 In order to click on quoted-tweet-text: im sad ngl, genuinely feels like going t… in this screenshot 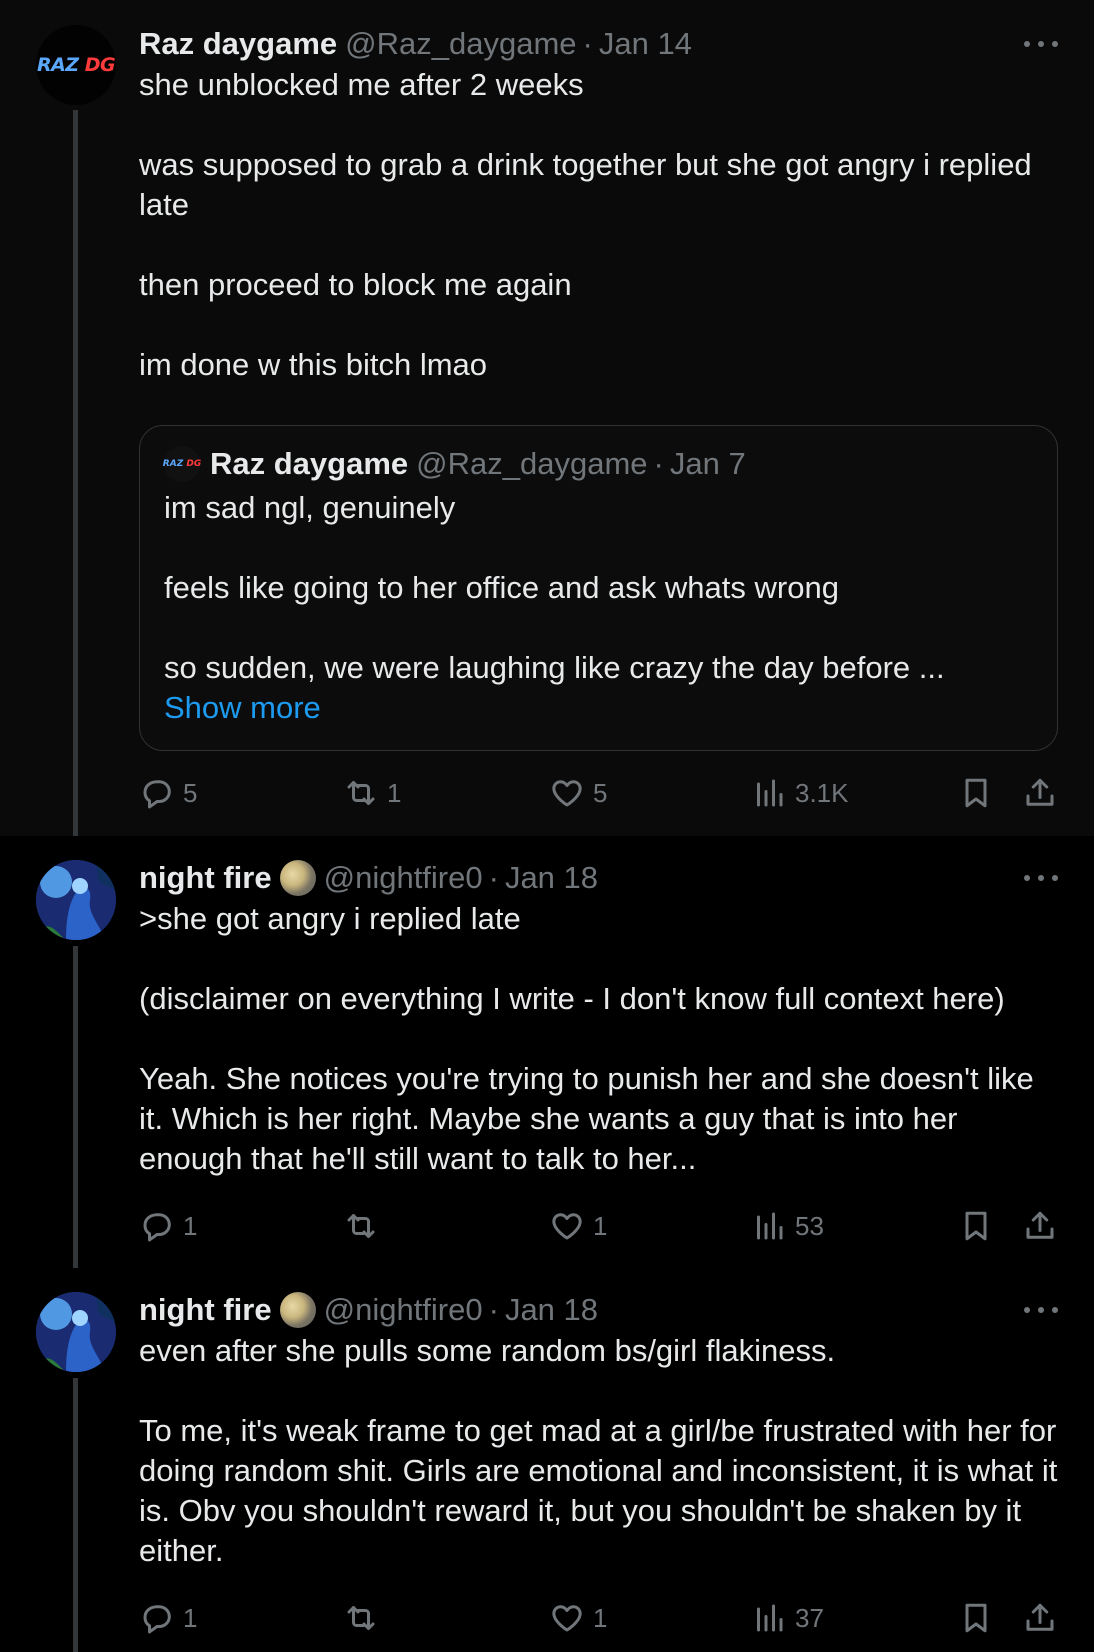, I will do `click(554, 587)`.